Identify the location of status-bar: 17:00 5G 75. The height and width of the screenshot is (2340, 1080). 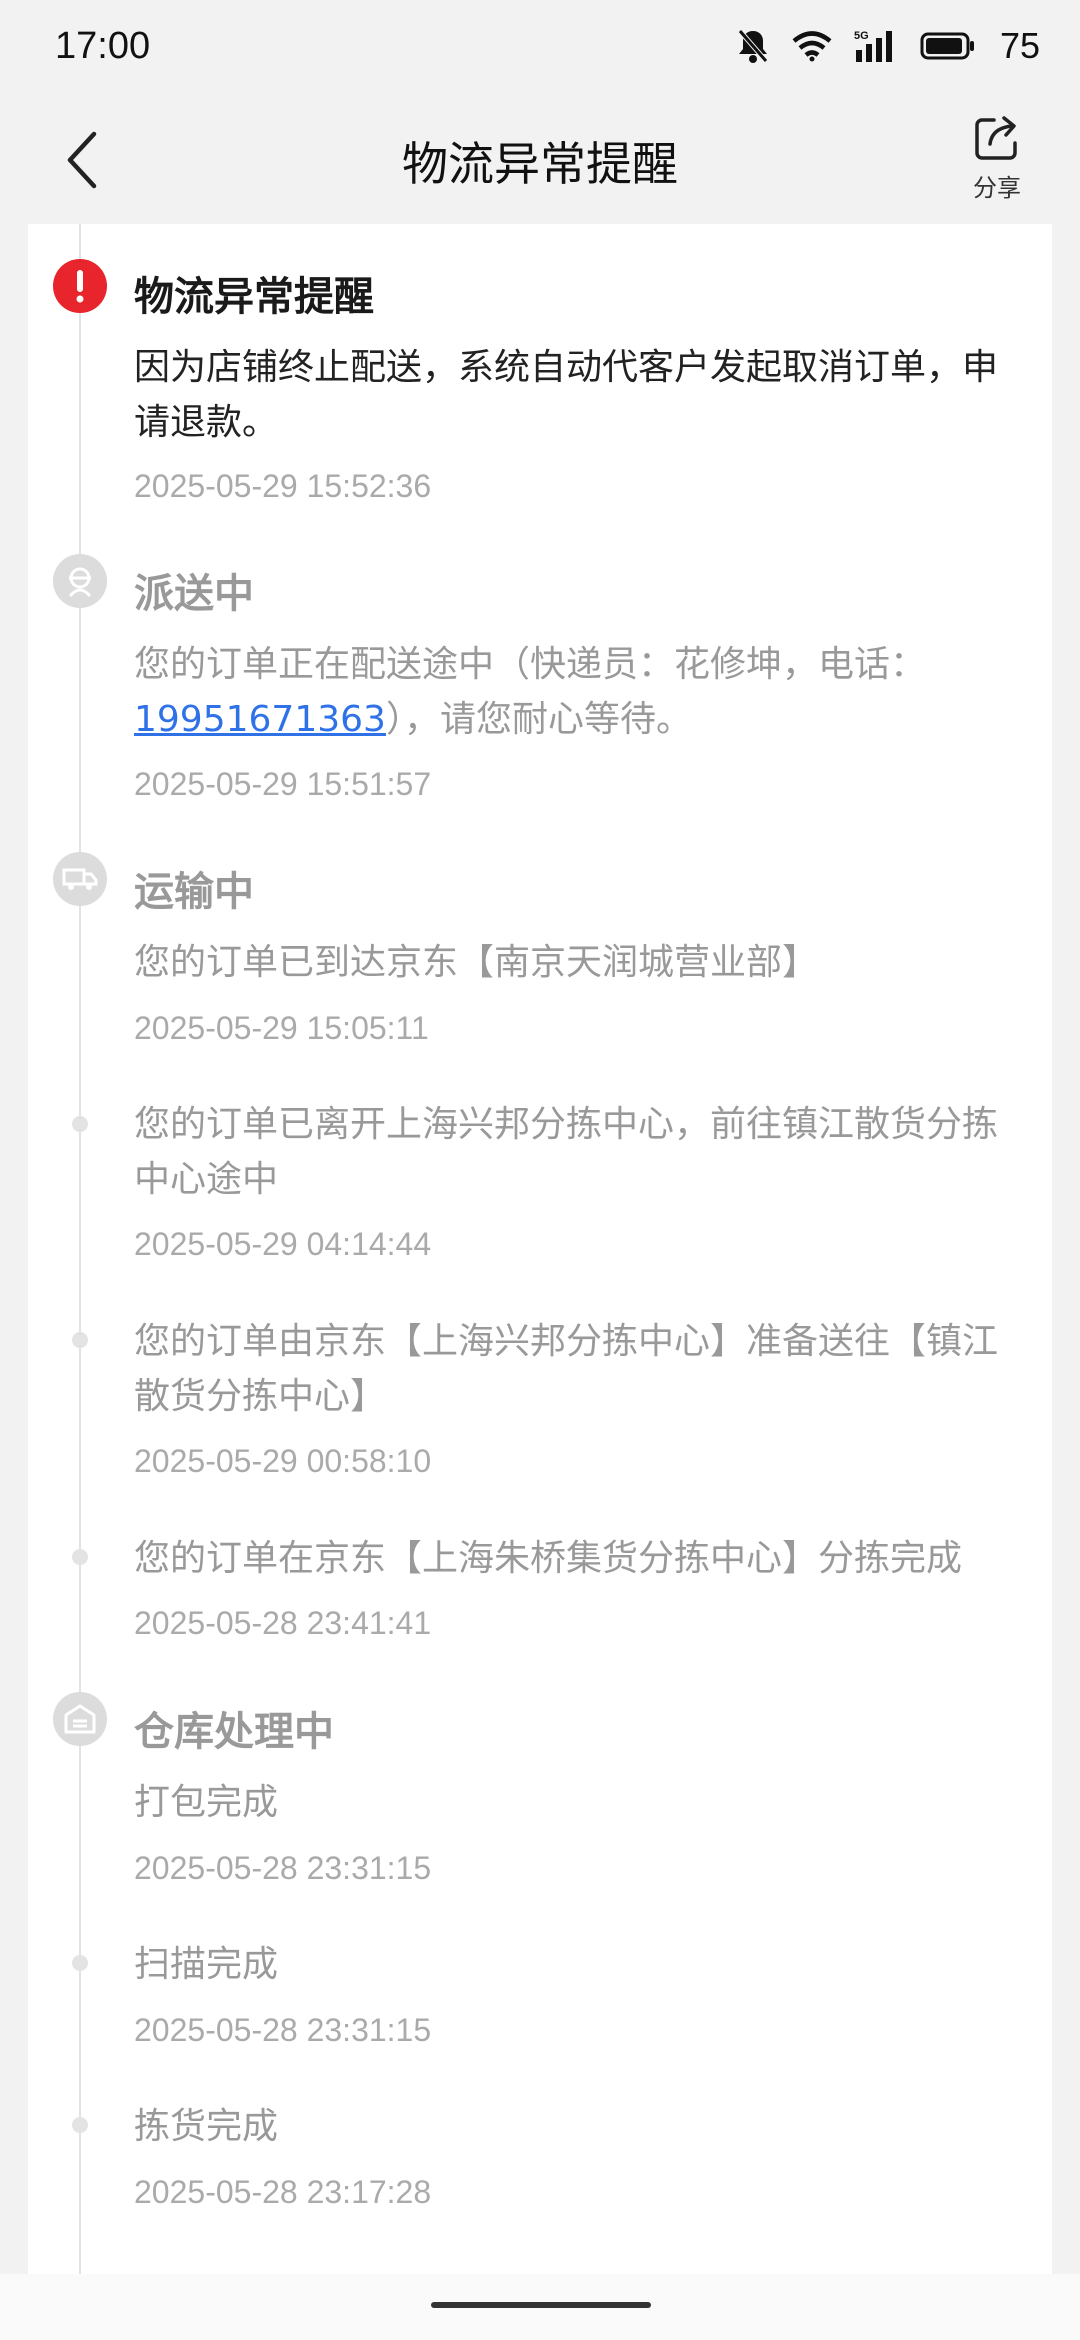
(540, 46).